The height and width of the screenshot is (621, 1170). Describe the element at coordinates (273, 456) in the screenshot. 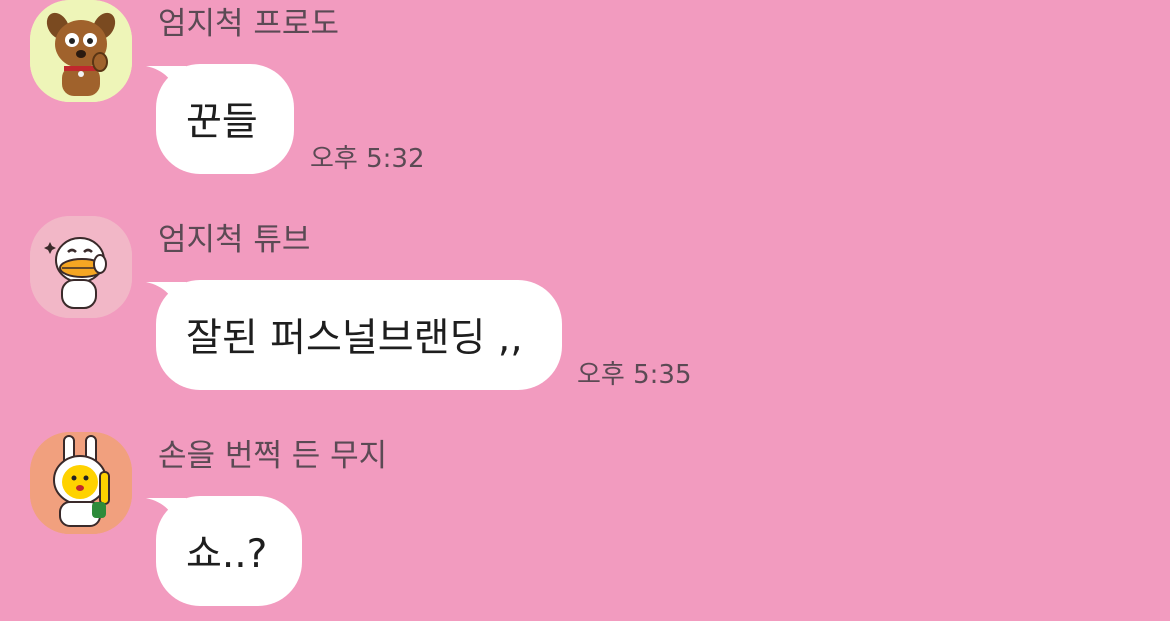

I see `sender-name: 손을 번쩍 든 무지` at that location.